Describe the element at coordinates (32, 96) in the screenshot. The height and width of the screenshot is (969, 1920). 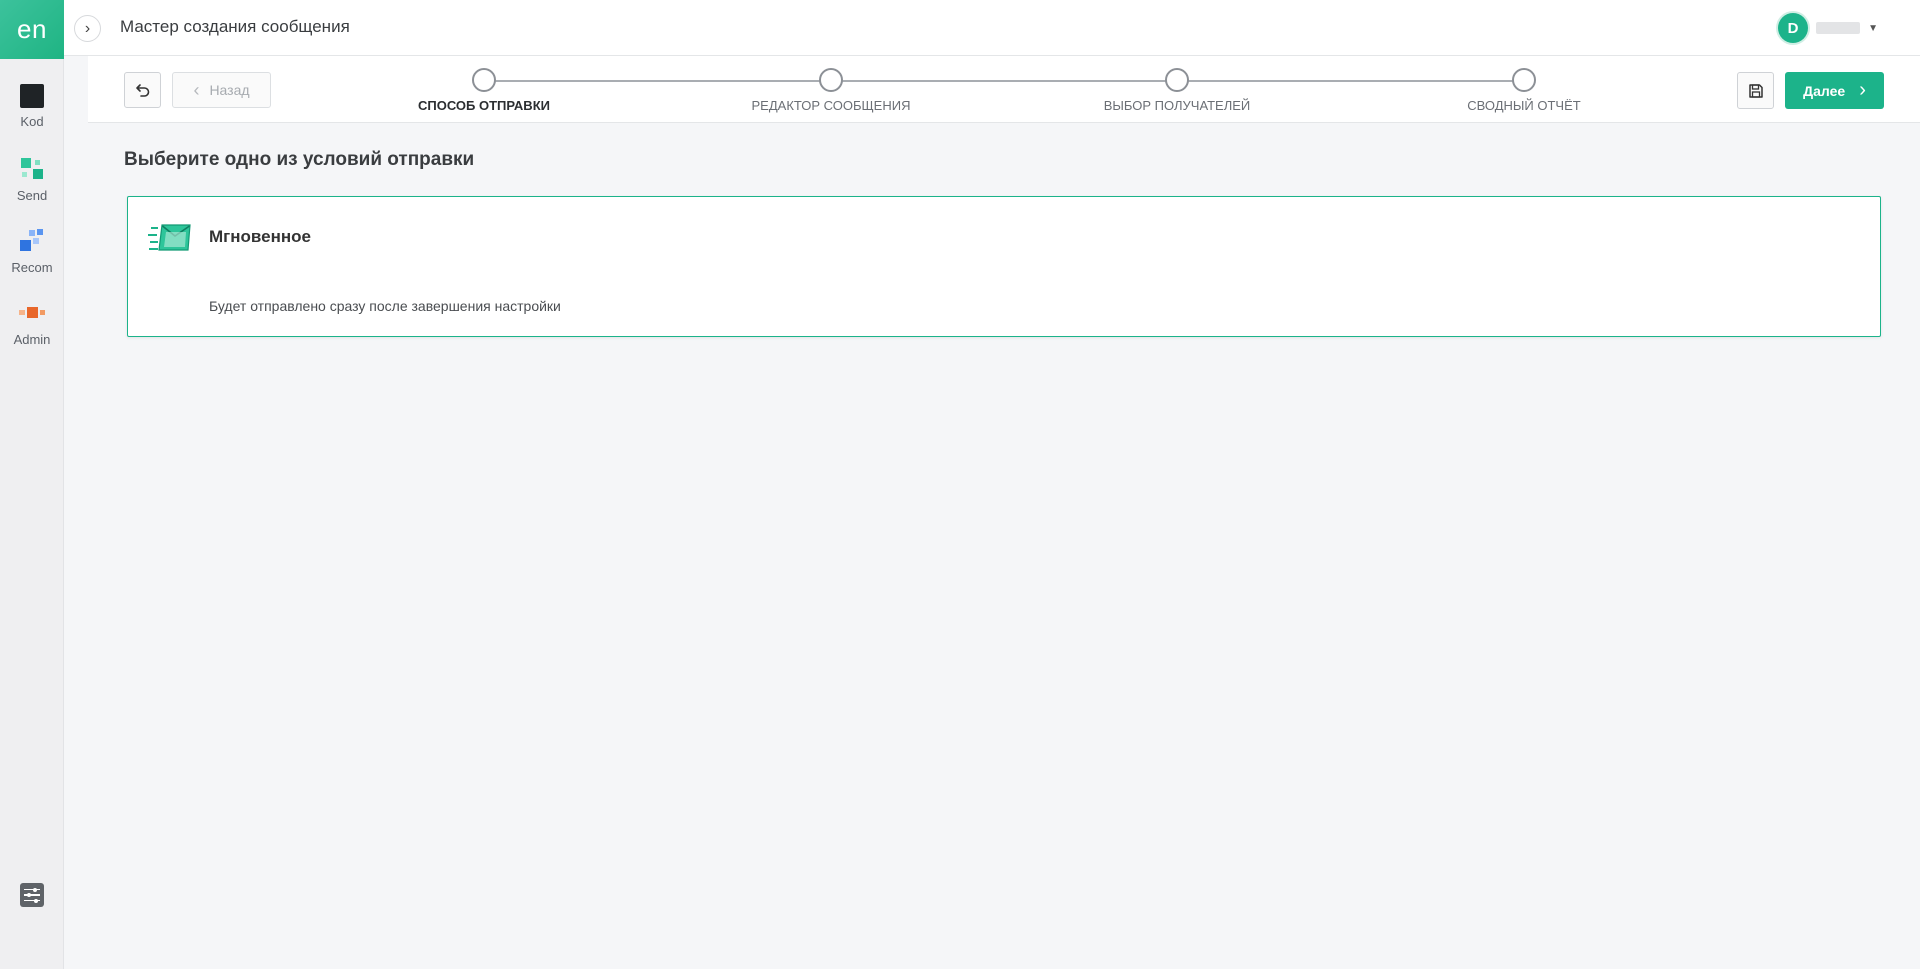
I see `kod-icon` at that location.